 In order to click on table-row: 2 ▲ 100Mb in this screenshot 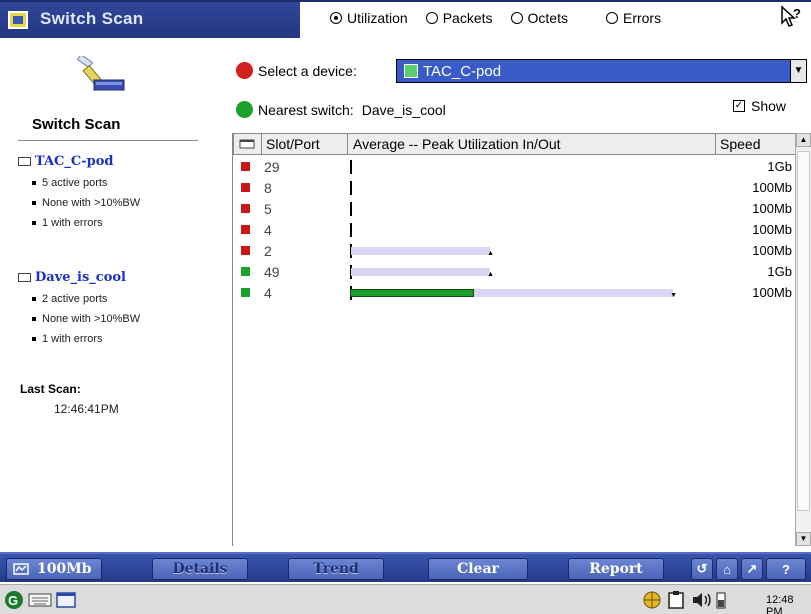, I will do `click(514, 251)`.